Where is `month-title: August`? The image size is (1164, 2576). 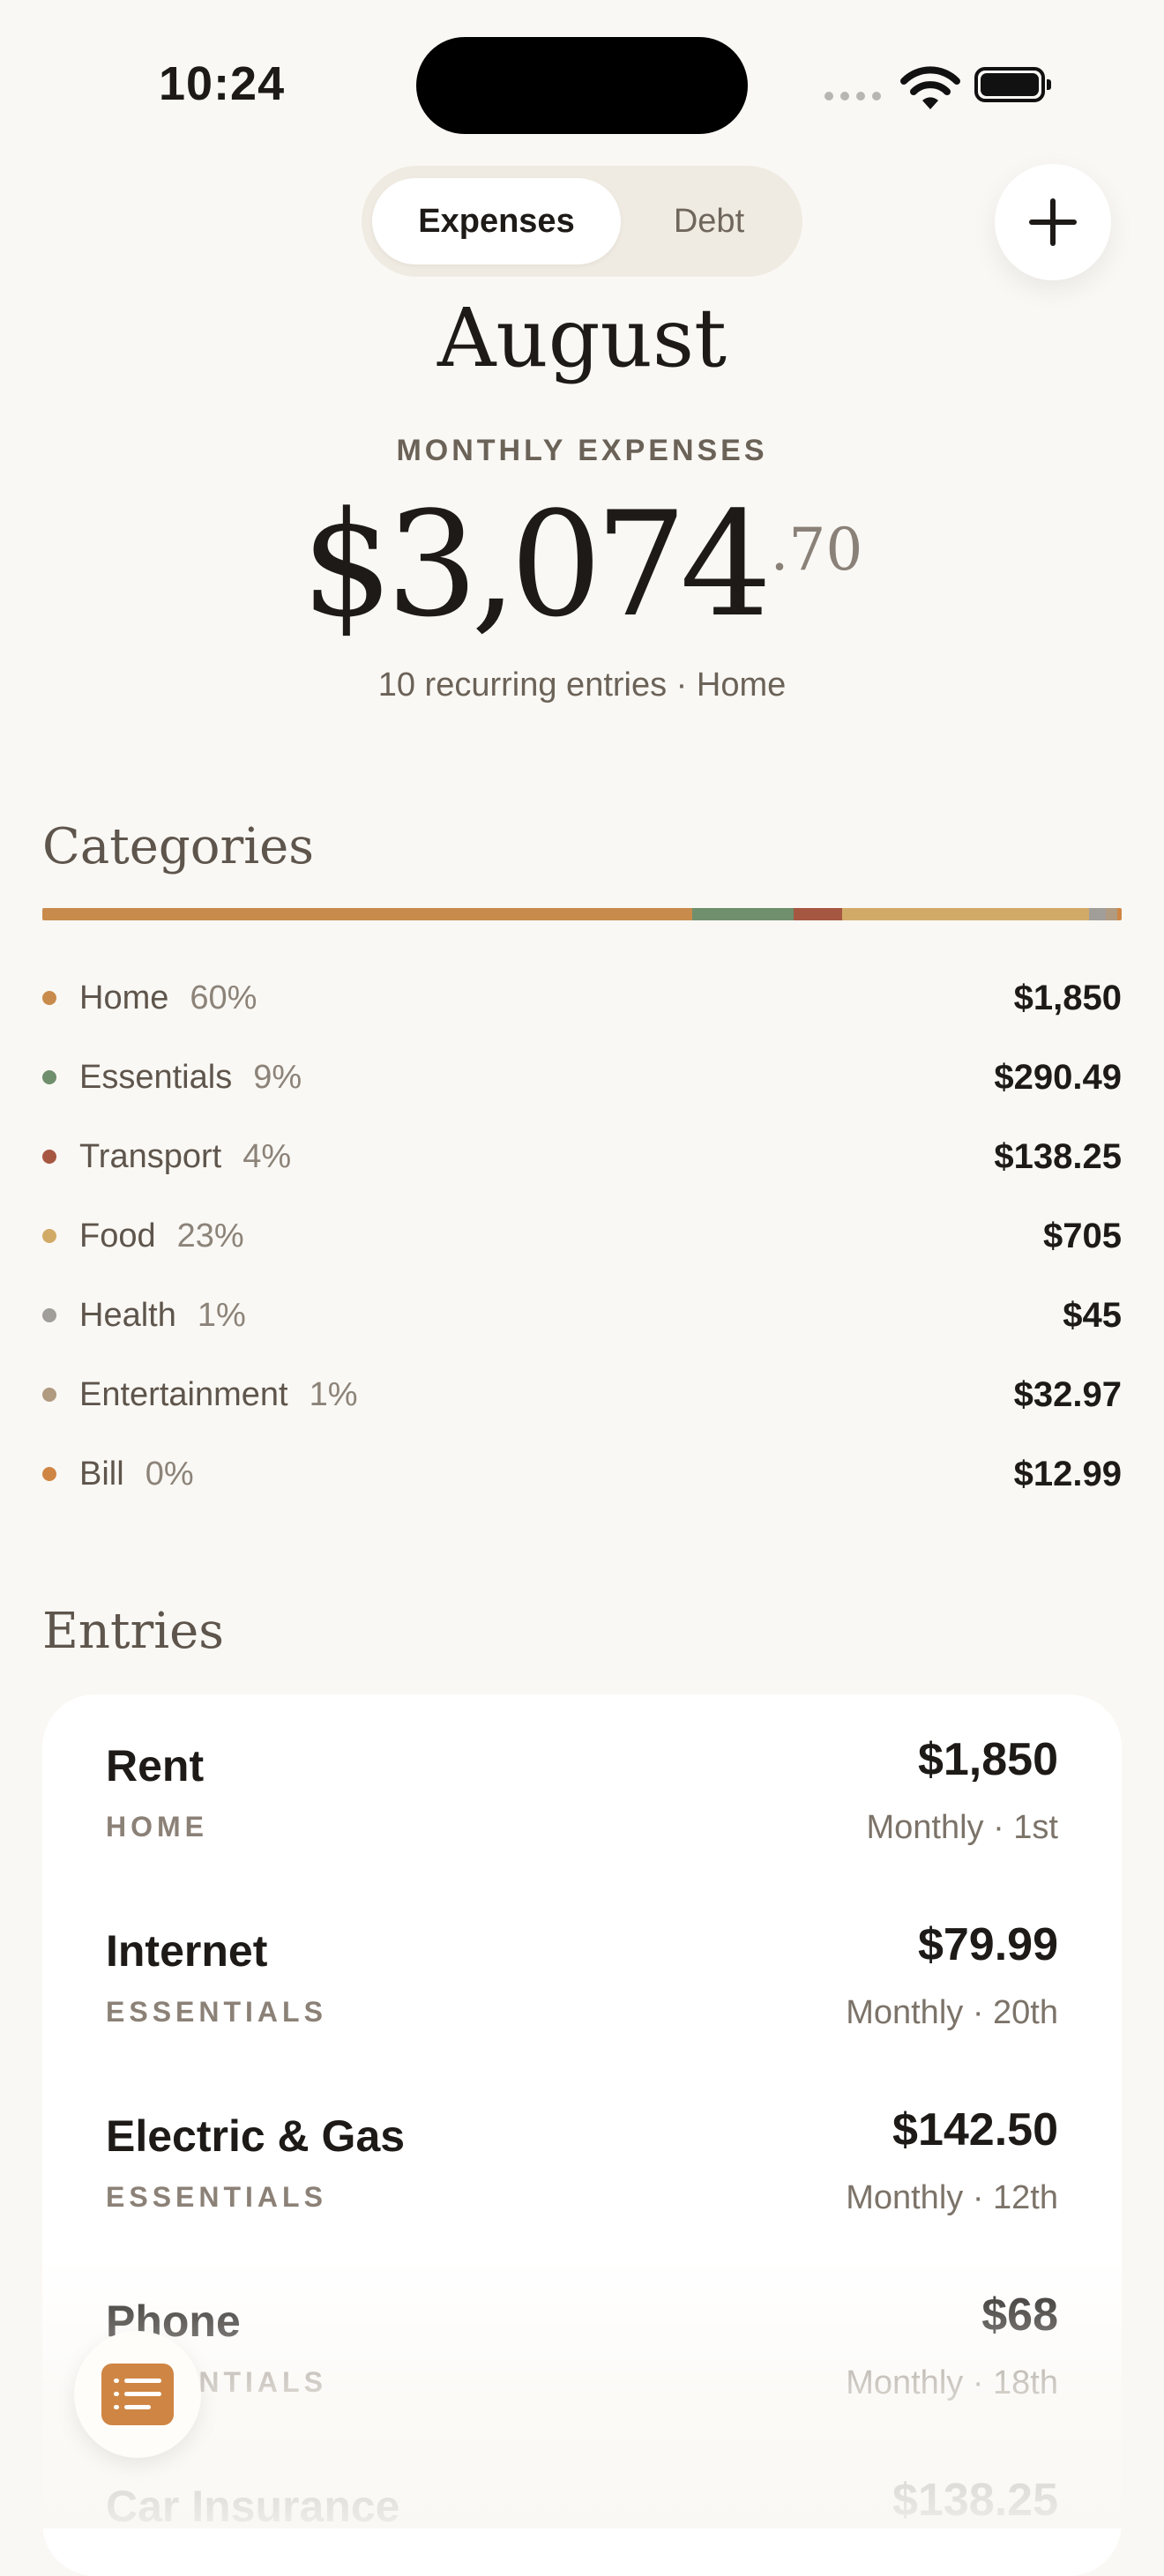 month-title: August is located at coordinates (582, 338).